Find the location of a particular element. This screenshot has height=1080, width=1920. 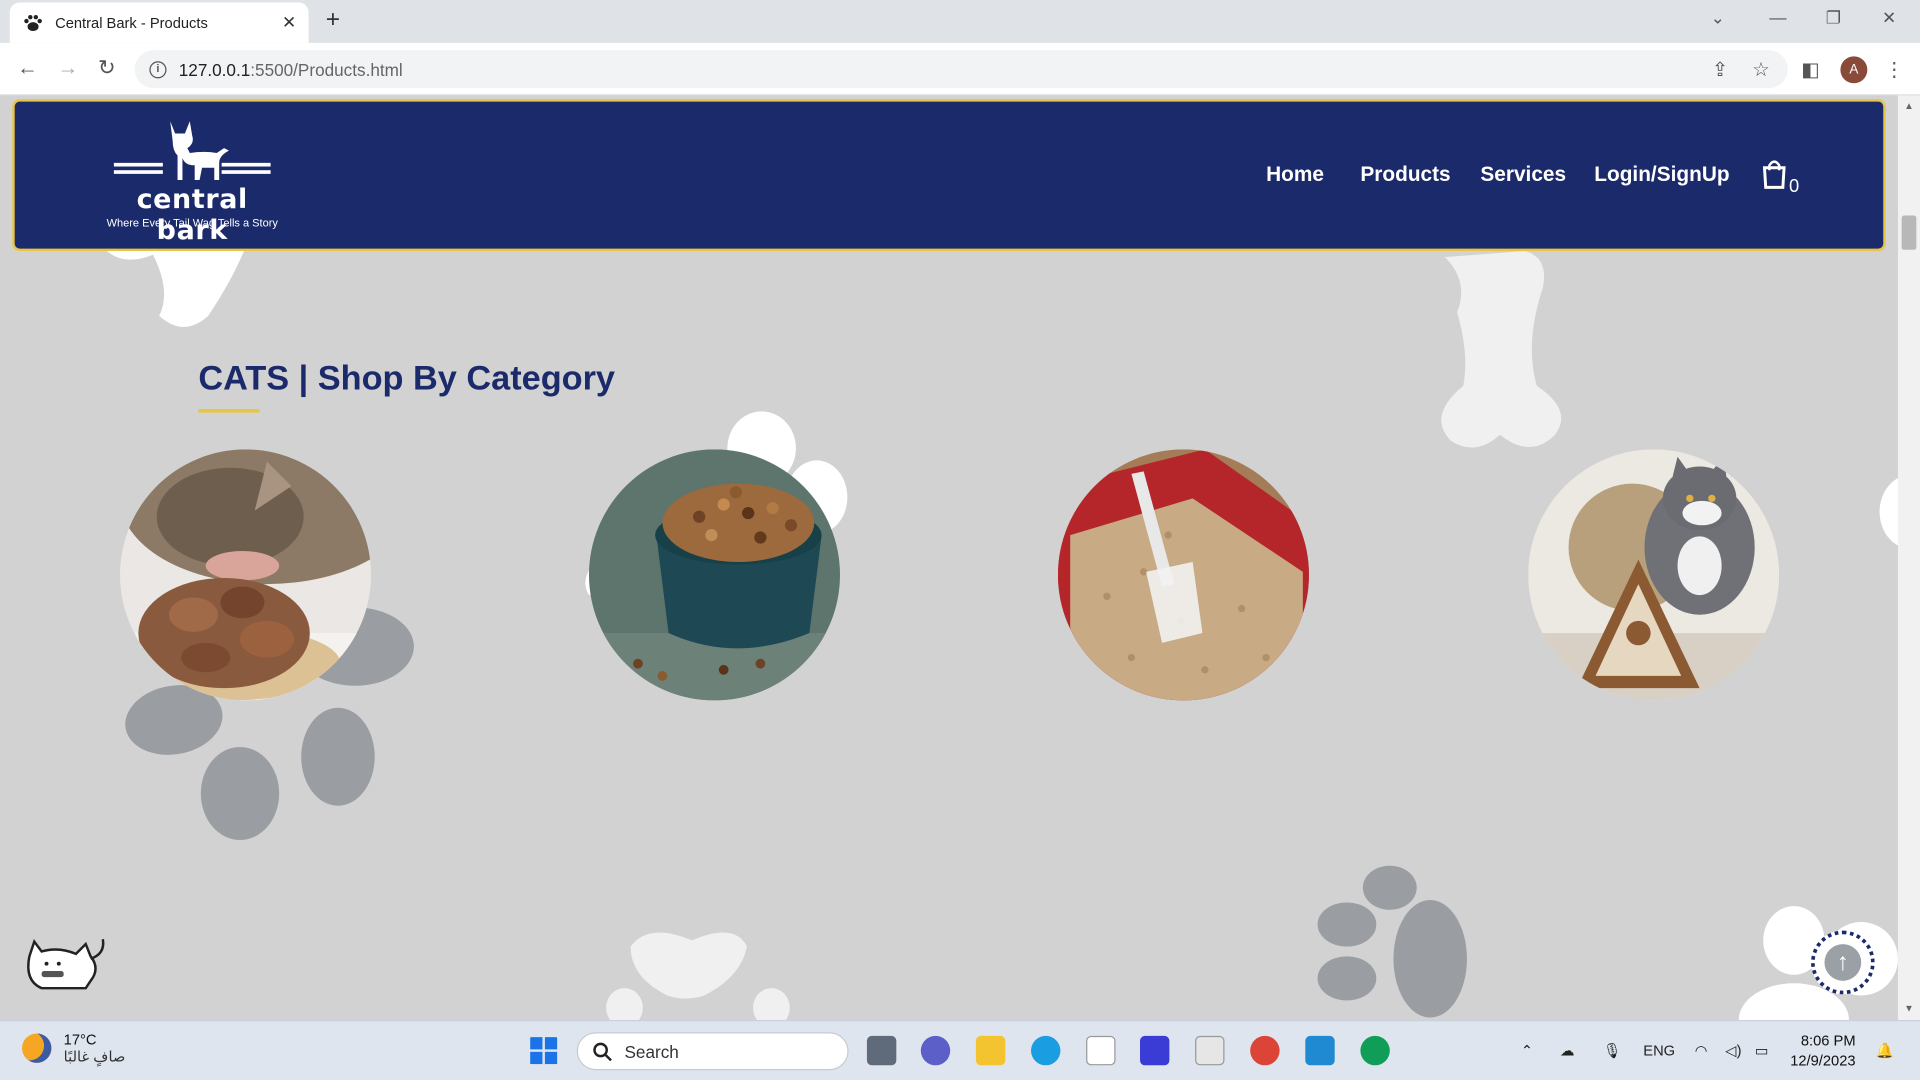

windows-start-icon is located at coordinates (543, 1050).